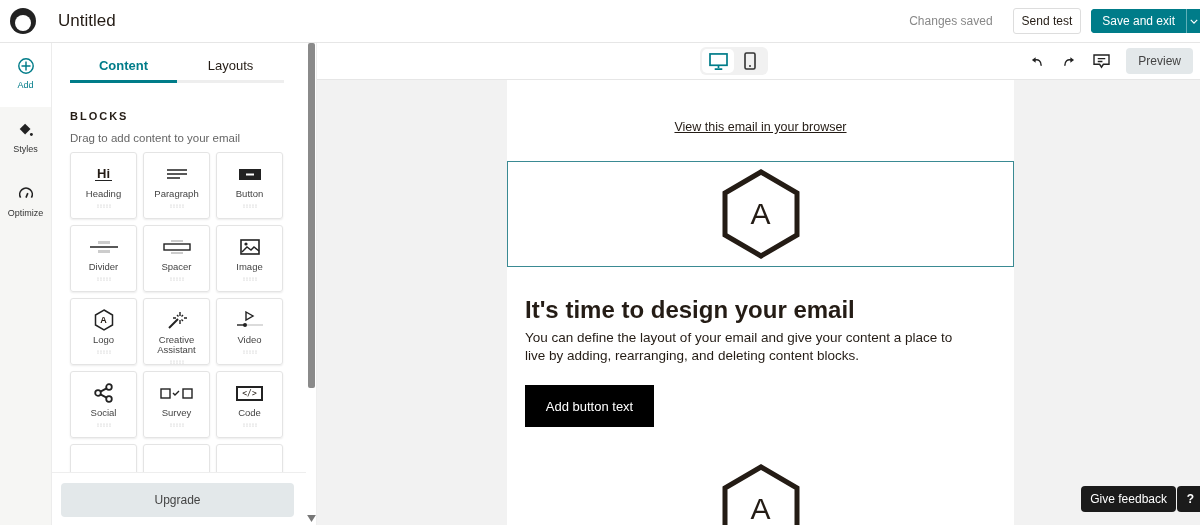  I want to click on block-tile: A Logo, so click(103, 331).